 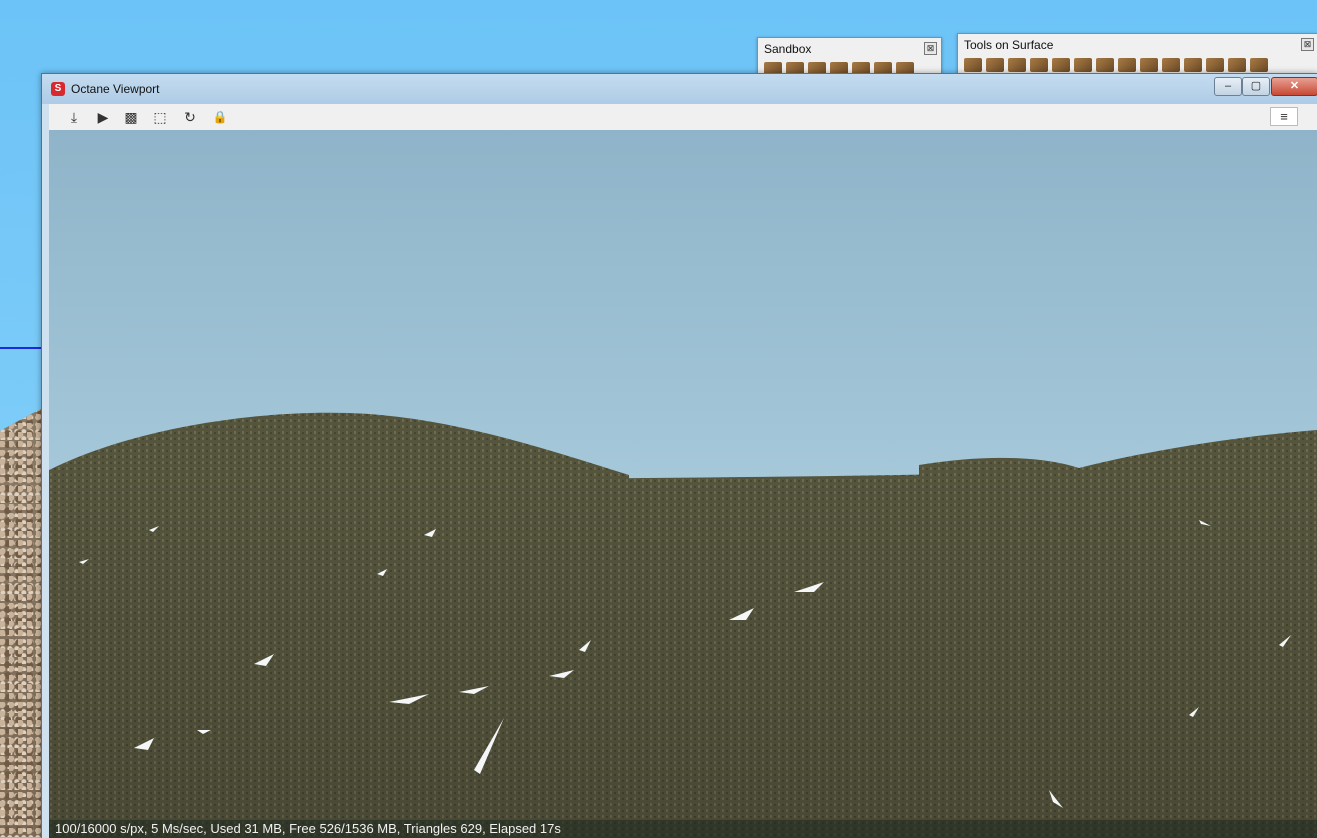 What do you see at coordinates (1009, 45) in the screenshot?
I see `tools-on-surface-title: Tools on Surface` at bounding box center [1009, 45].